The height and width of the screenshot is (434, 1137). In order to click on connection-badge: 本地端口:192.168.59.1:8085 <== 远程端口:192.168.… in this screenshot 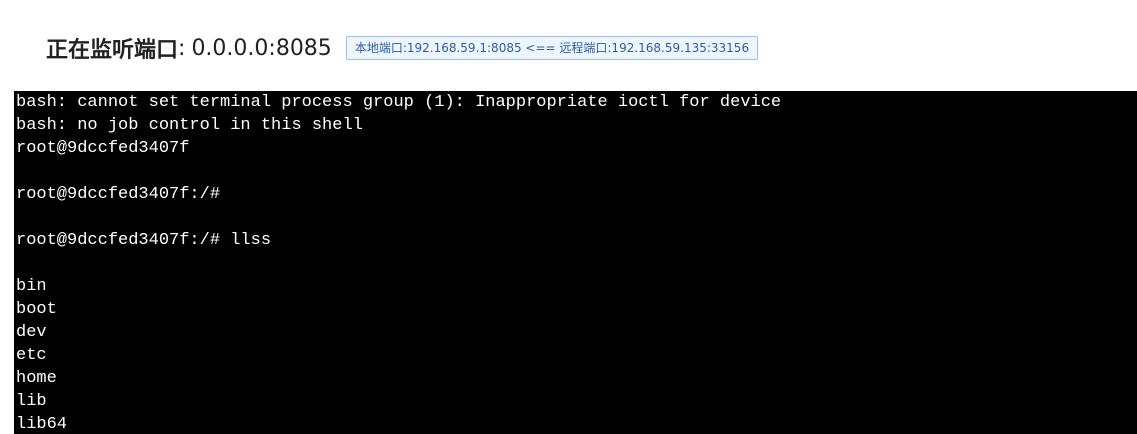, I will do `click(552, 48)`.